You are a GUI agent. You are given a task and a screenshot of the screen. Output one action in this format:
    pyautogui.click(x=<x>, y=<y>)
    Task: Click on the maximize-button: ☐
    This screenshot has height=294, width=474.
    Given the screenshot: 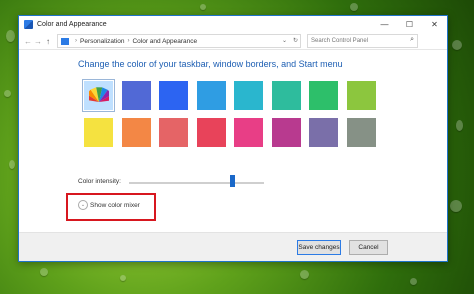 What is the action you would take?
    pyautogui.click(x=409, y=24)
    